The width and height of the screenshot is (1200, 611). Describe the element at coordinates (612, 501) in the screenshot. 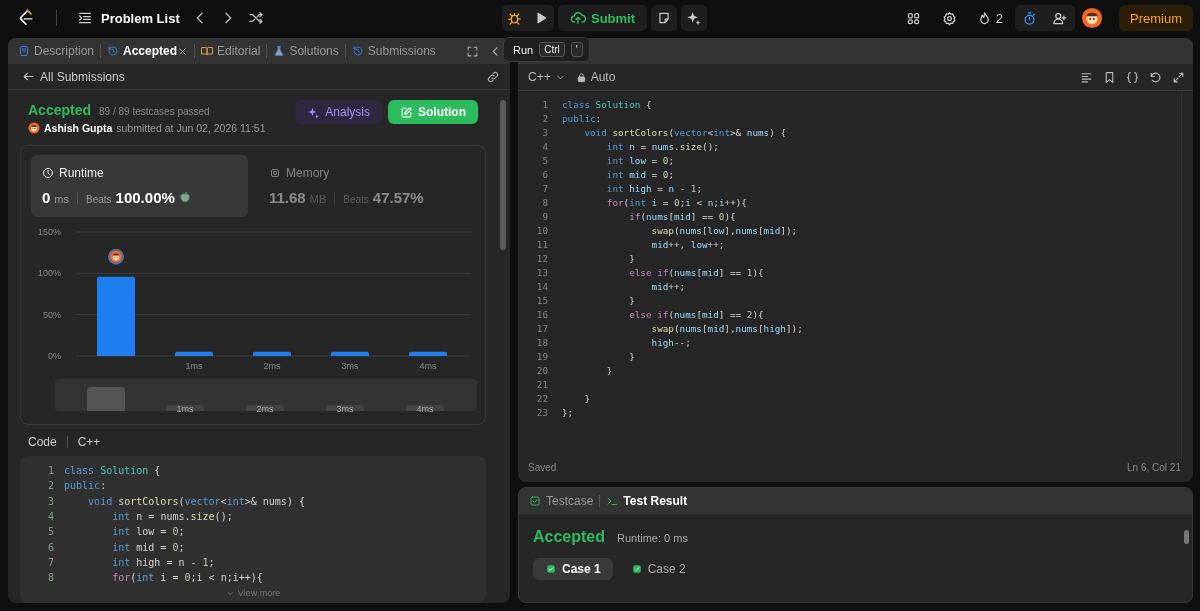

I see `terminal-icon` at that location.